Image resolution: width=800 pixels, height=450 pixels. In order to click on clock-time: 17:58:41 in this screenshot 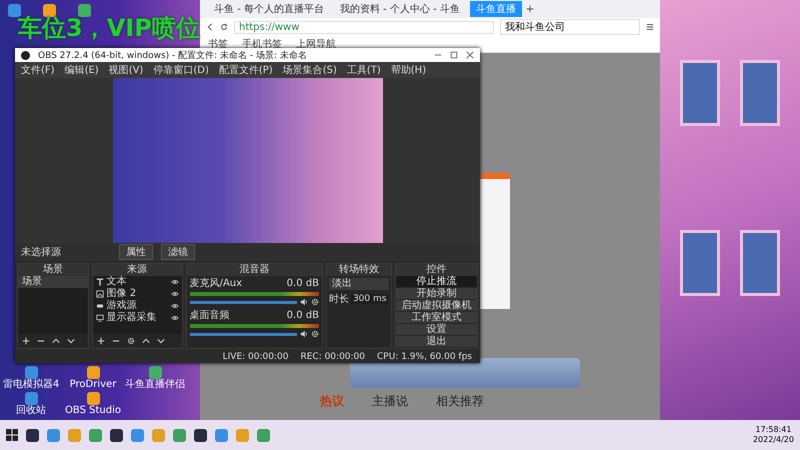, I will do `click(774, 430)`.